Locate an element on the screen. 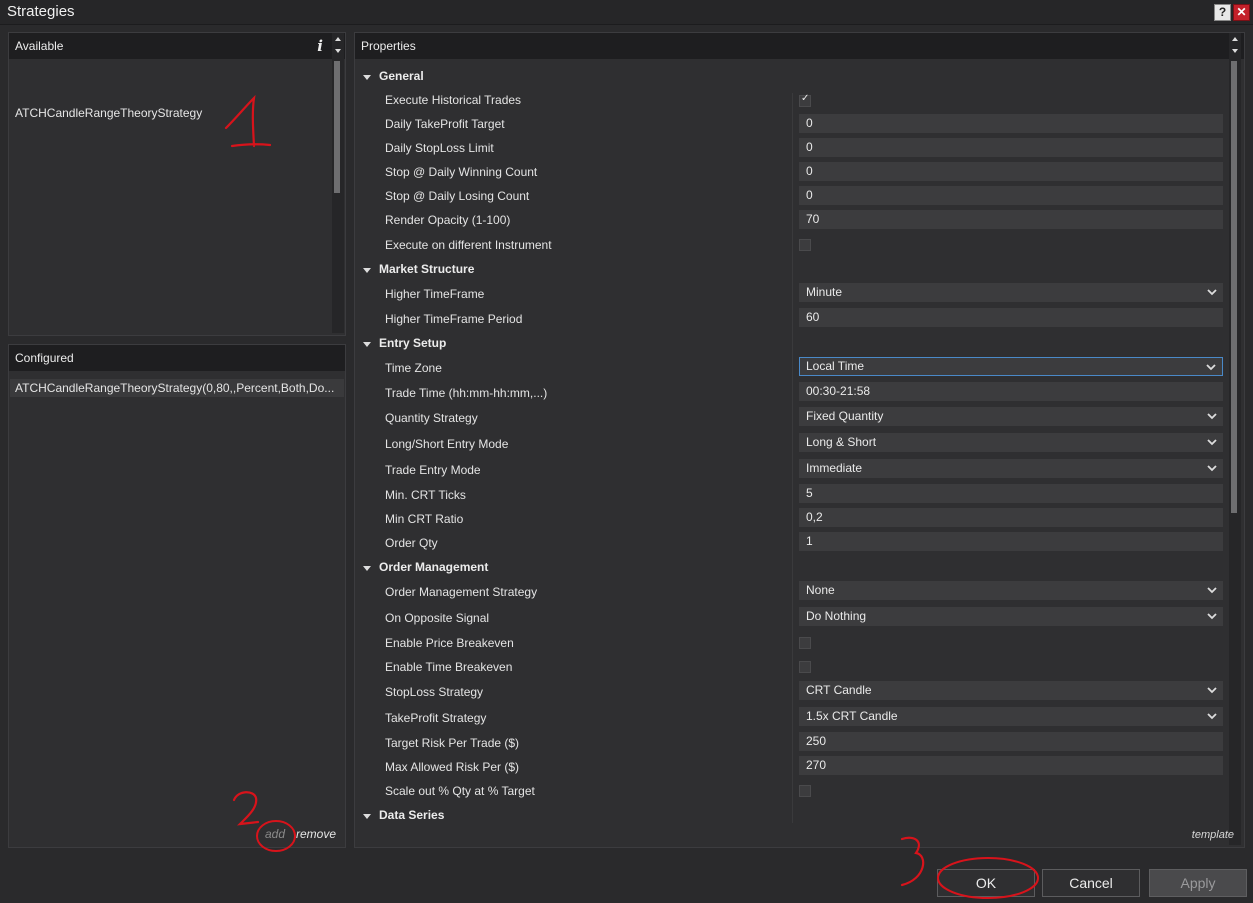 The height and width of the screenshot is (903, 1253). property-label: Stop @ Daily Winning Count is located at coordinates (461, 172).